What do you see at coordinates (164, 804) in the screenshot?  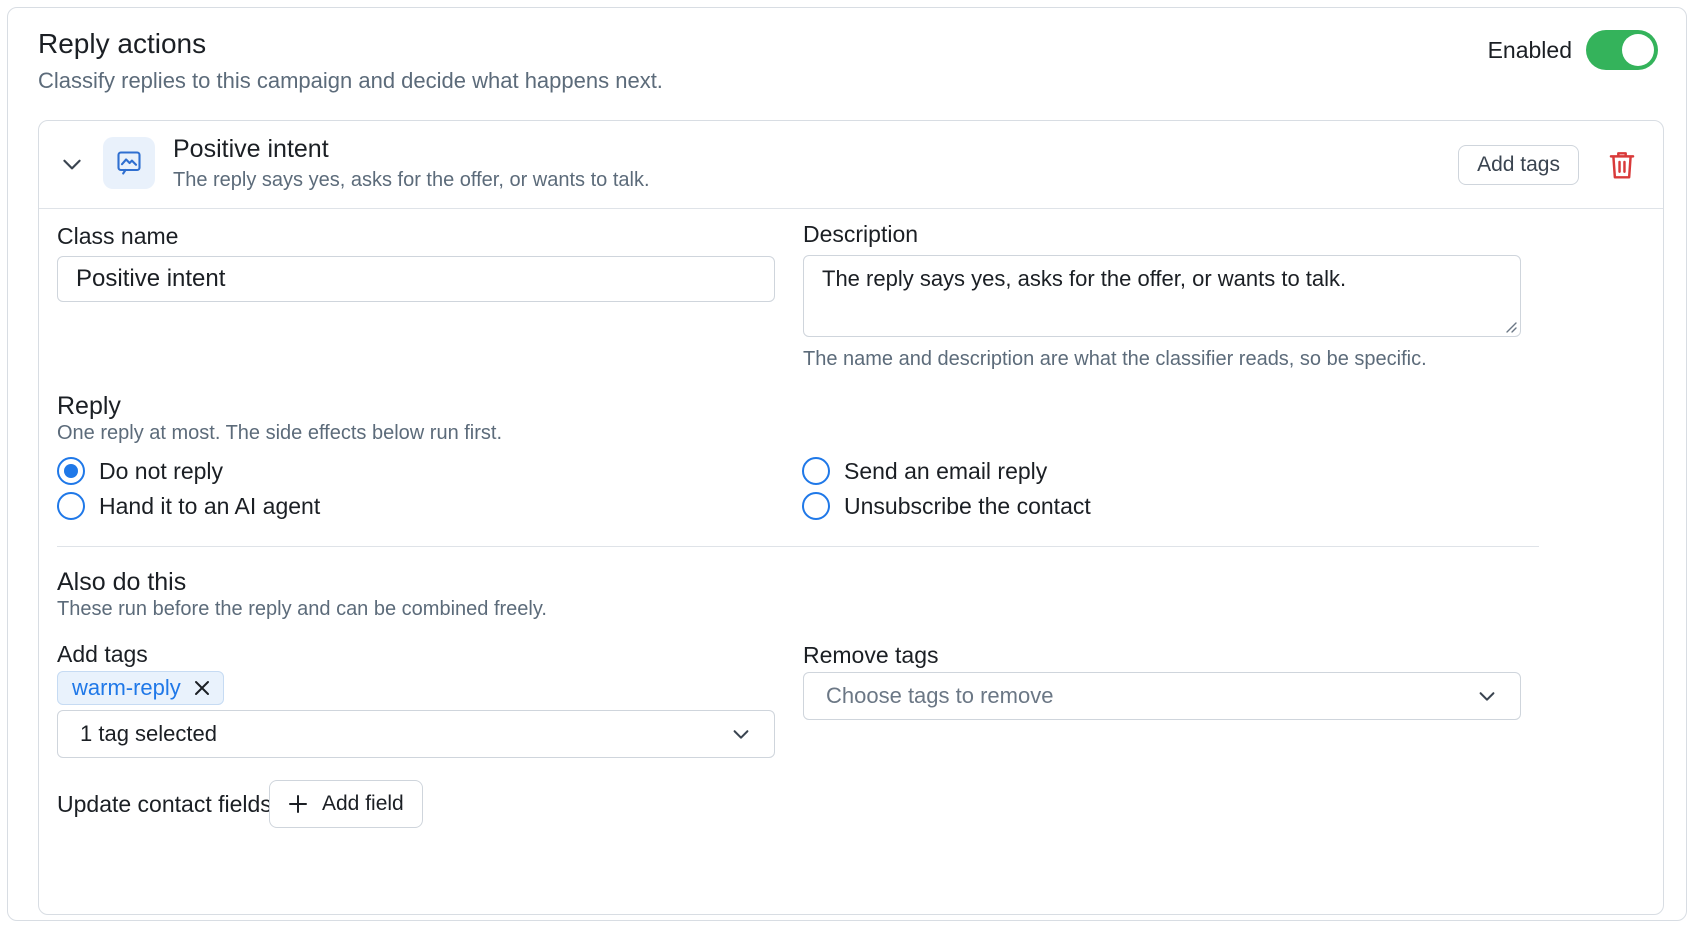 I see `update-contact-fields-label: Update contact fields` at bounding box center [164, 804].